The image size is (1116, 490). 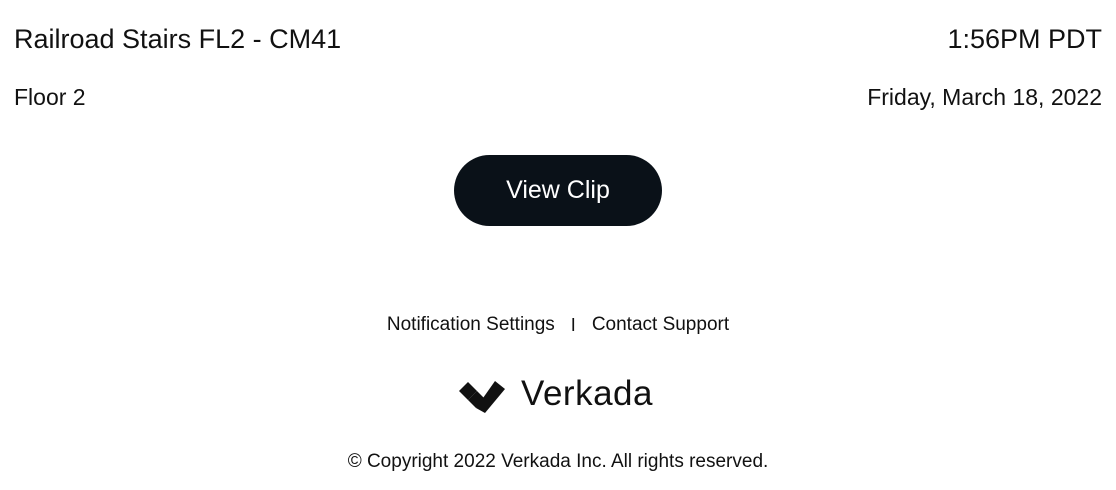 I want to click on view-clip-button: View Clip, so click(x=558, y=190).